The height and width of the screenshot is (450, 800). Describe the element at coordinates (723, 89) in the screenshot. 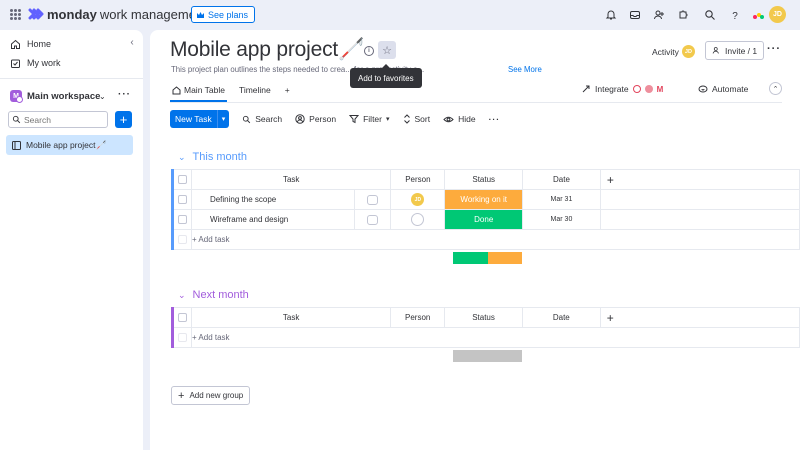

I see `automate-button: Automate` at that location.